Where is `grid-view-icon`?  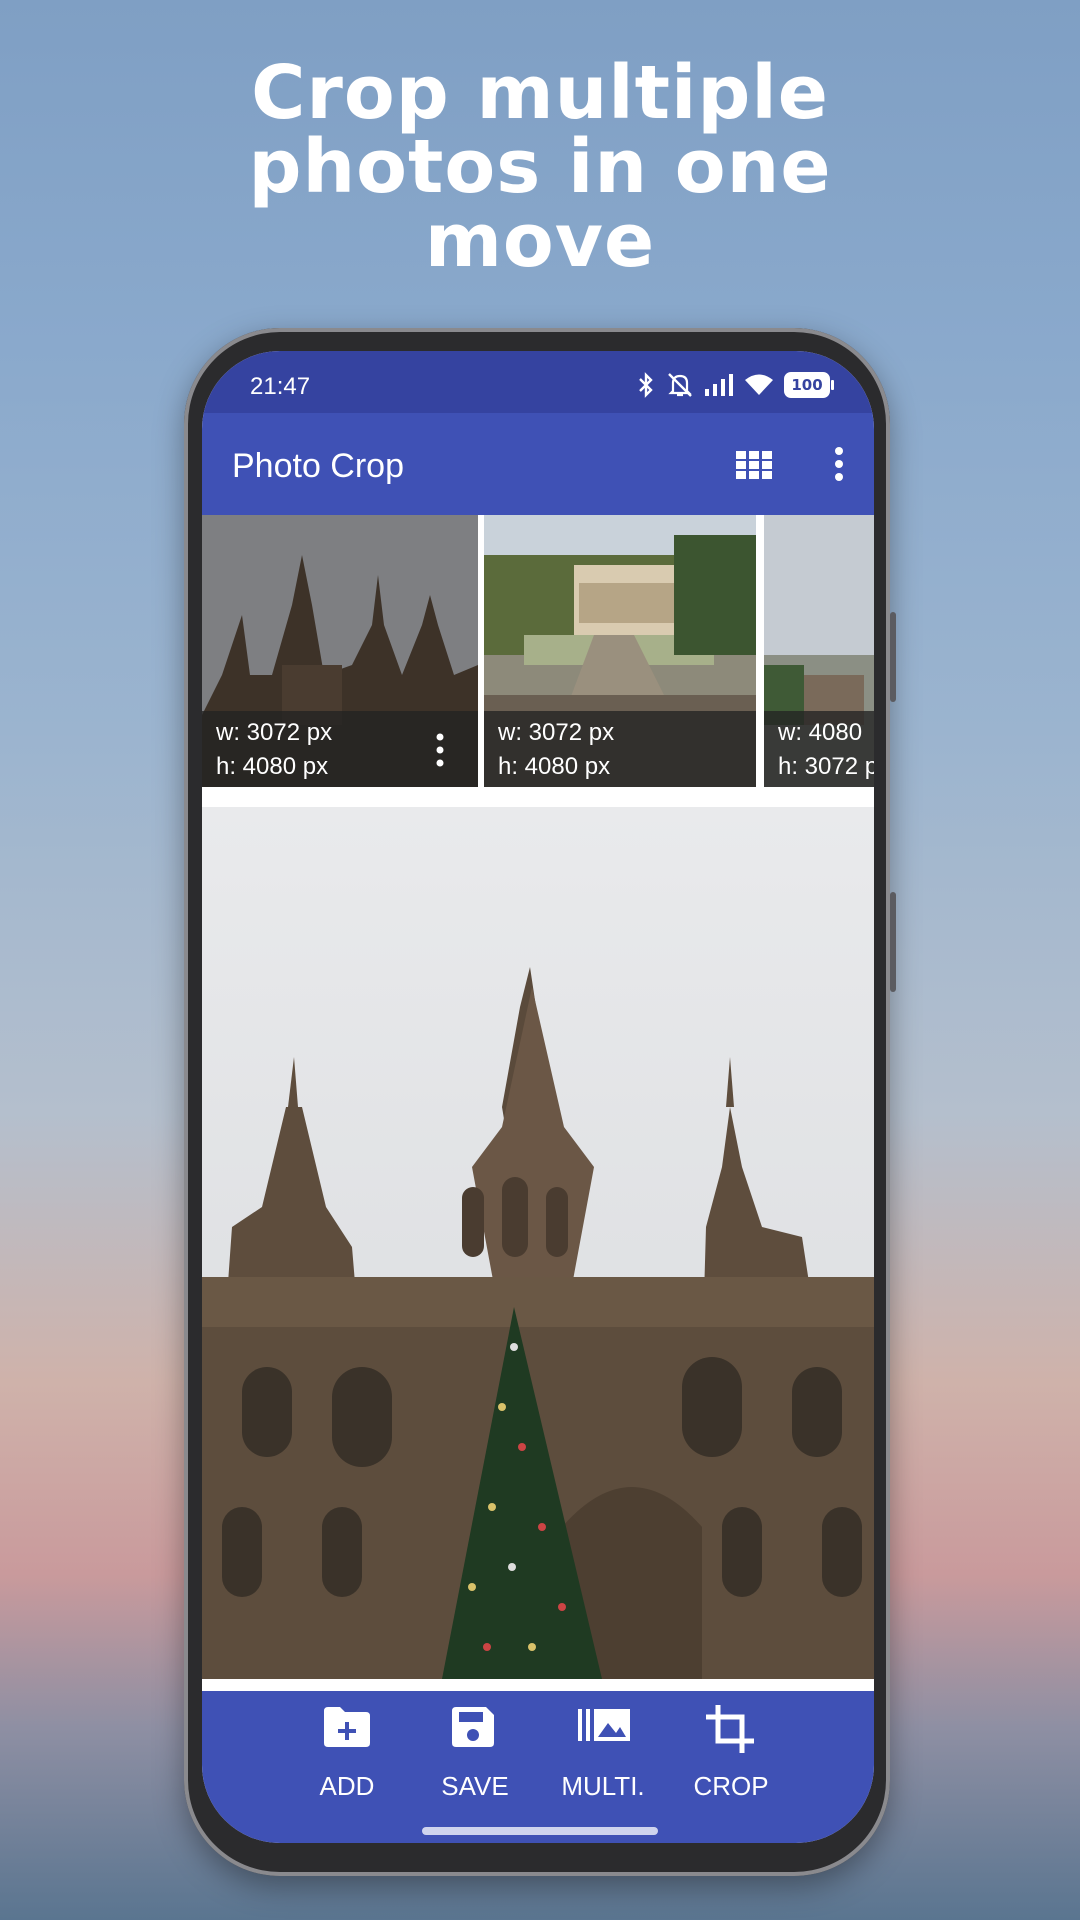 grid-view-icon is located at coordinates (754, 465).